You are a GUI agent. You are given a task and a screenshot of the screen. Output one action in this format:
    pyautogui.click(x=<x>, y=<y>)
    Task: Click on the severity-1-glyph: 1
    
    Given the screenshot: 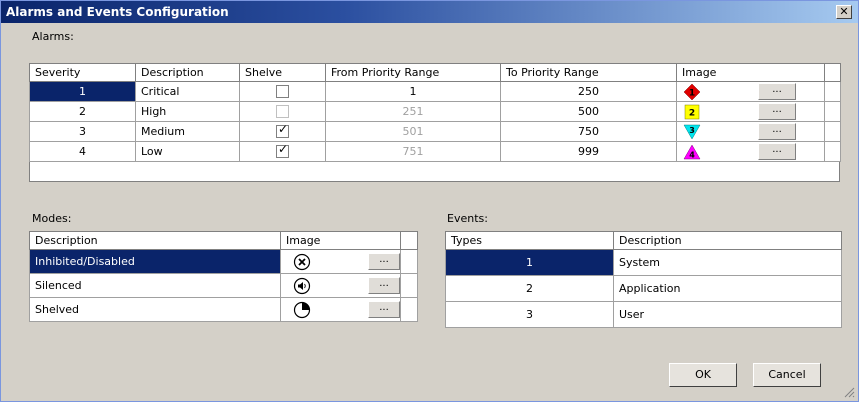 What is the action you would take?
    pyautogui.click(x=692, y=94)
    